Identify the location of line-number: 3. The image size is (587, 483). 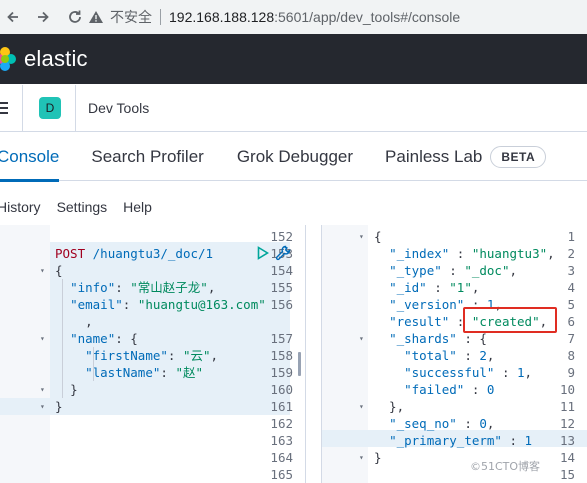
(571, 270).